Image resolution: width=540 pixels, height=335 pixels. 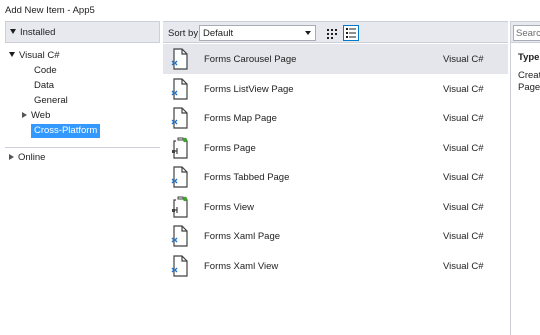 I want to click on tree-item-cross-platform: Cross-Platform, so click(x=82, y=130).